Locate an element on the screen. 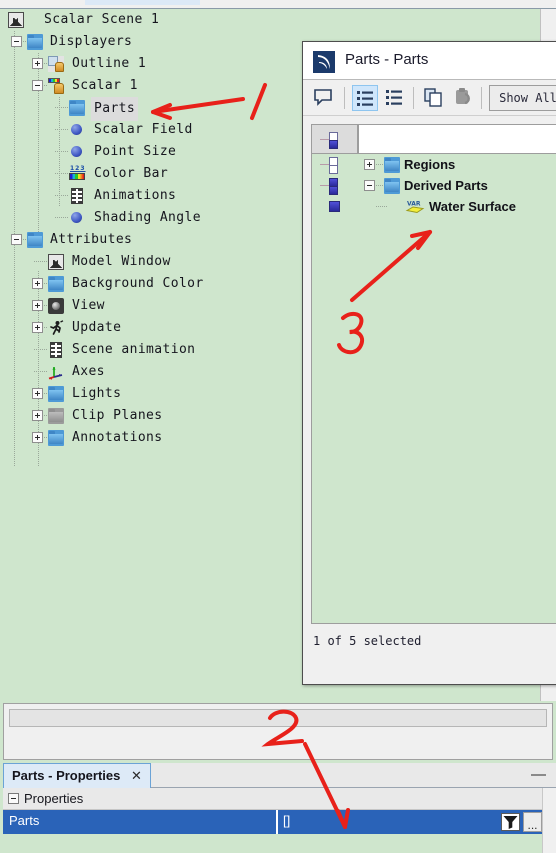  flat-list-view-icon is located at coordinates (395, 98).